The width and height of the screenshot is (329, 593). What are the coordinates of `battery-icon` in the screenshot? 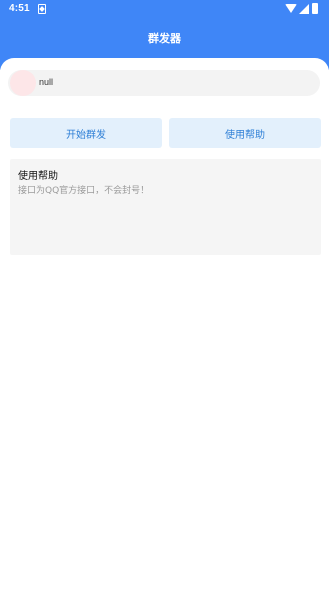 It's located at (315, 8).